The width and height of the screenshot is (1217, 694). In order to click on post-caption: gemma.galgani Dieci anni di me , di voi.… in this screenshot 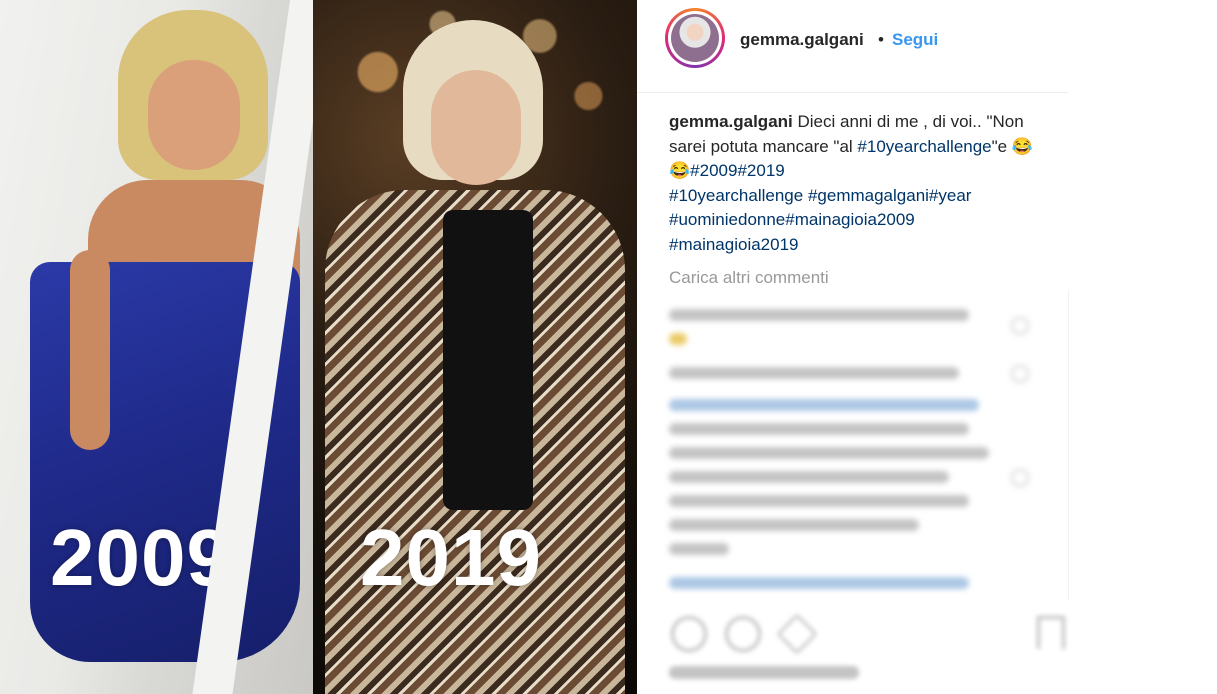, I will do `click(854, 183)`.